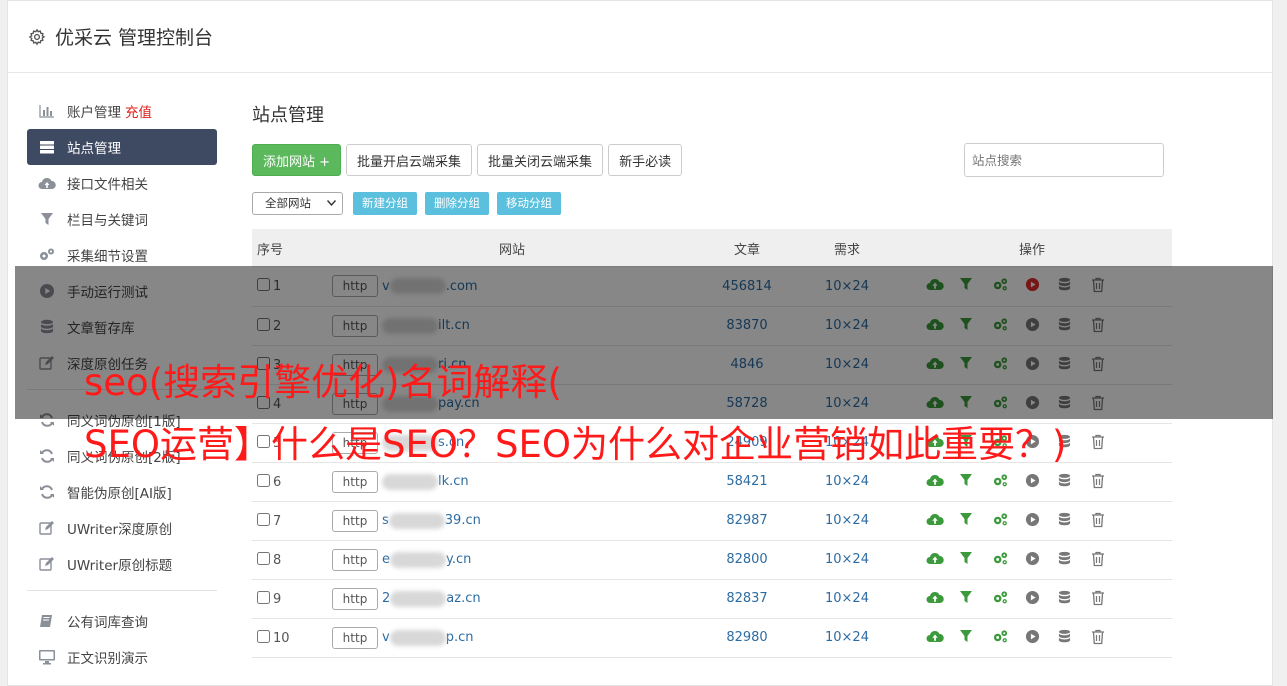  I want to click on recharge-link: 充值, so click(138, 111).